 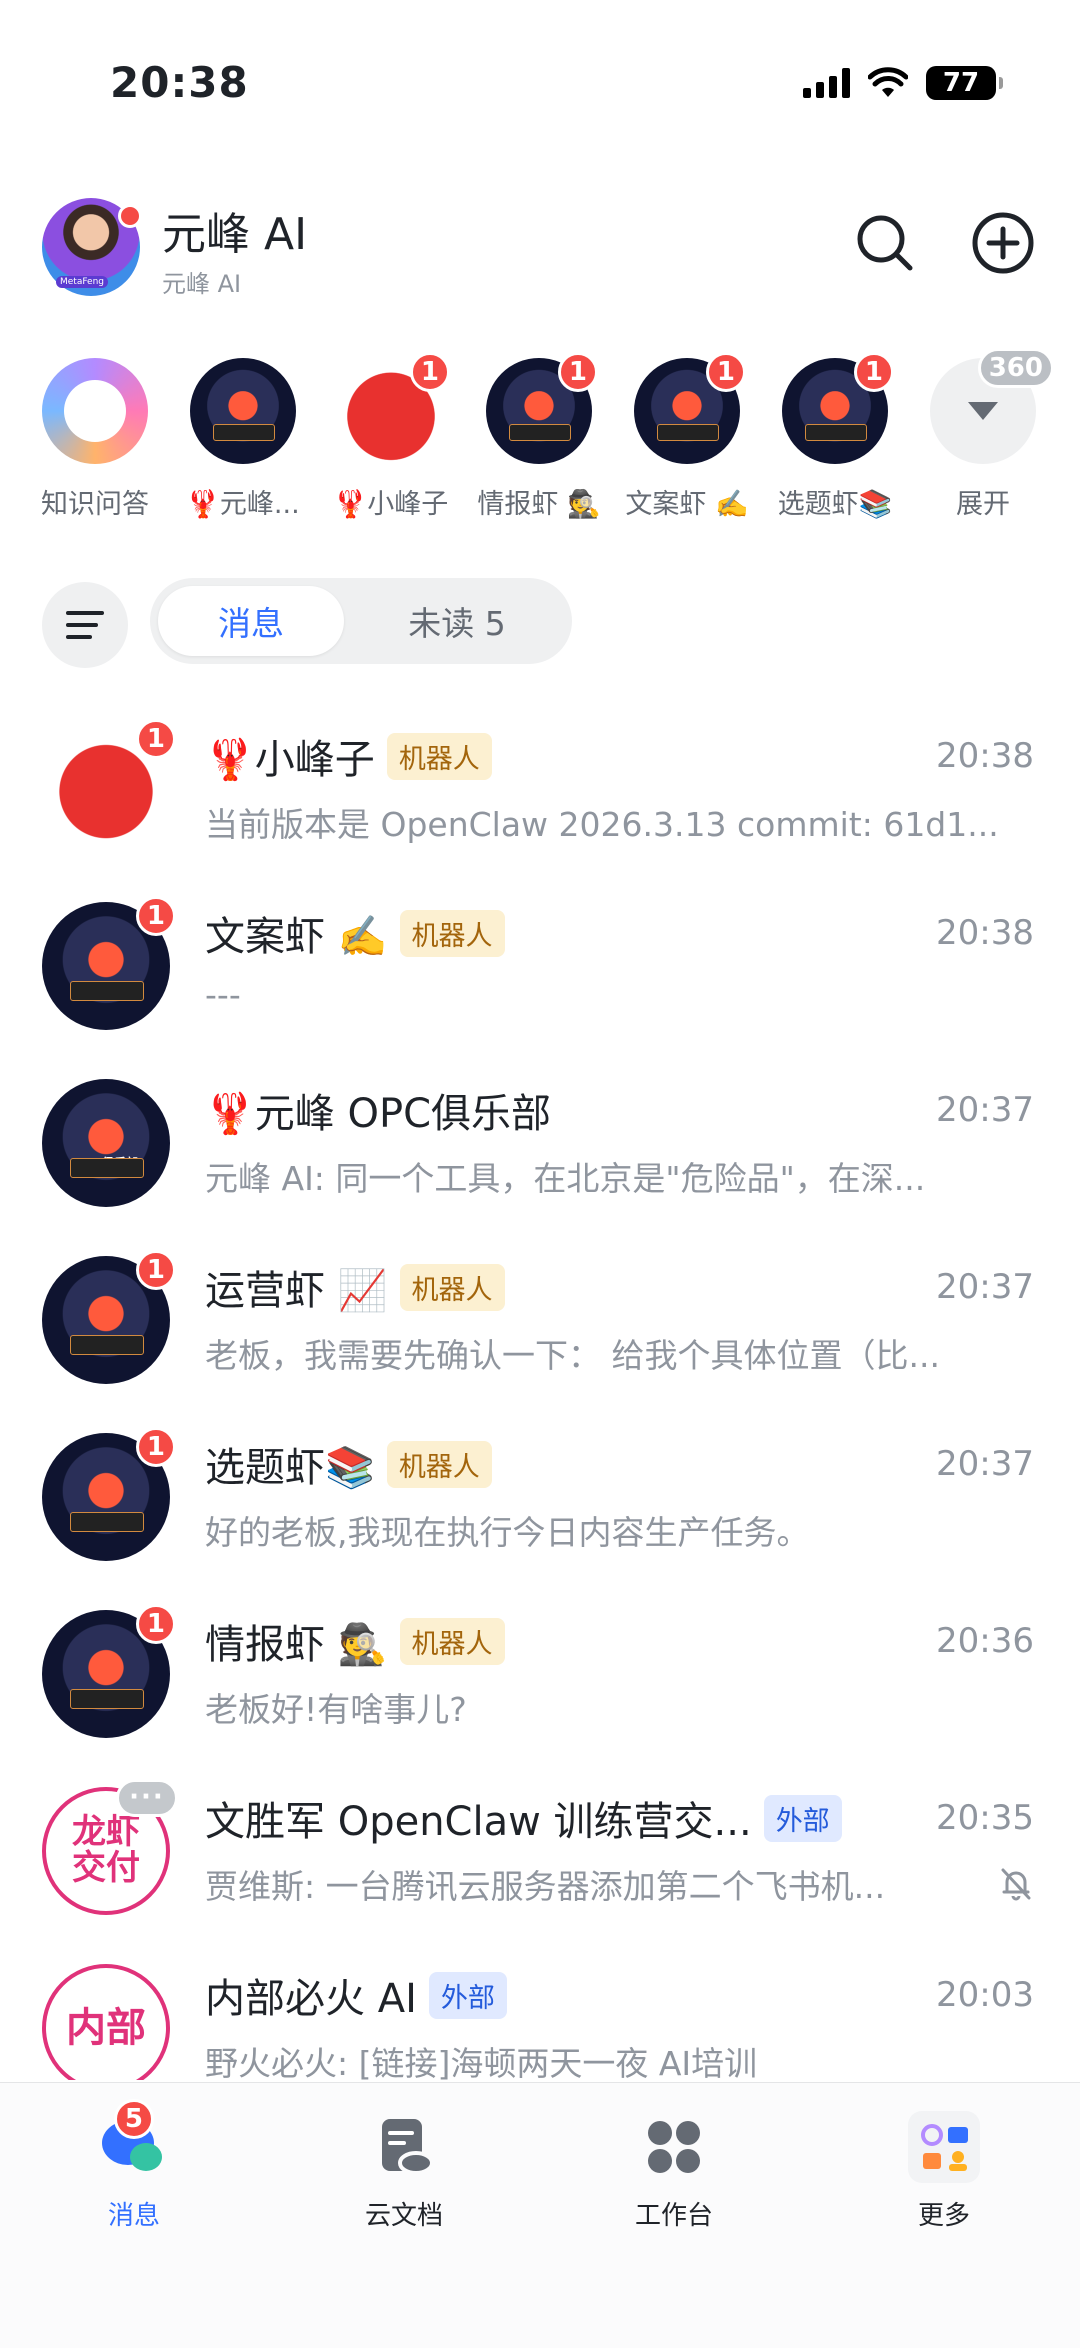 What do you see at coordinates (985, 1641) in the screenshot?
I see `chat-time: 20:36` at bounding box center [985, 1641].